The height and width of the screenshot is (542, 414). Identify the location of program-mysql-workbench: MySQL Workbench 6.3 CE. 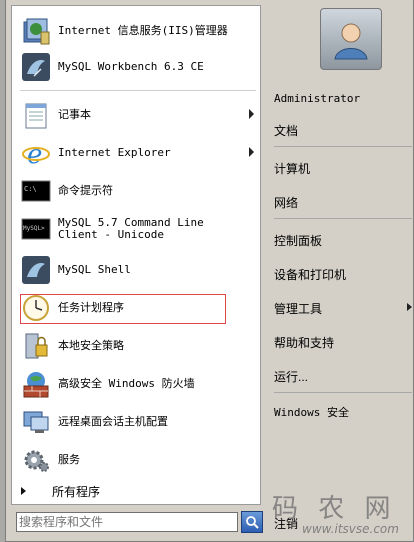
(138, 67).